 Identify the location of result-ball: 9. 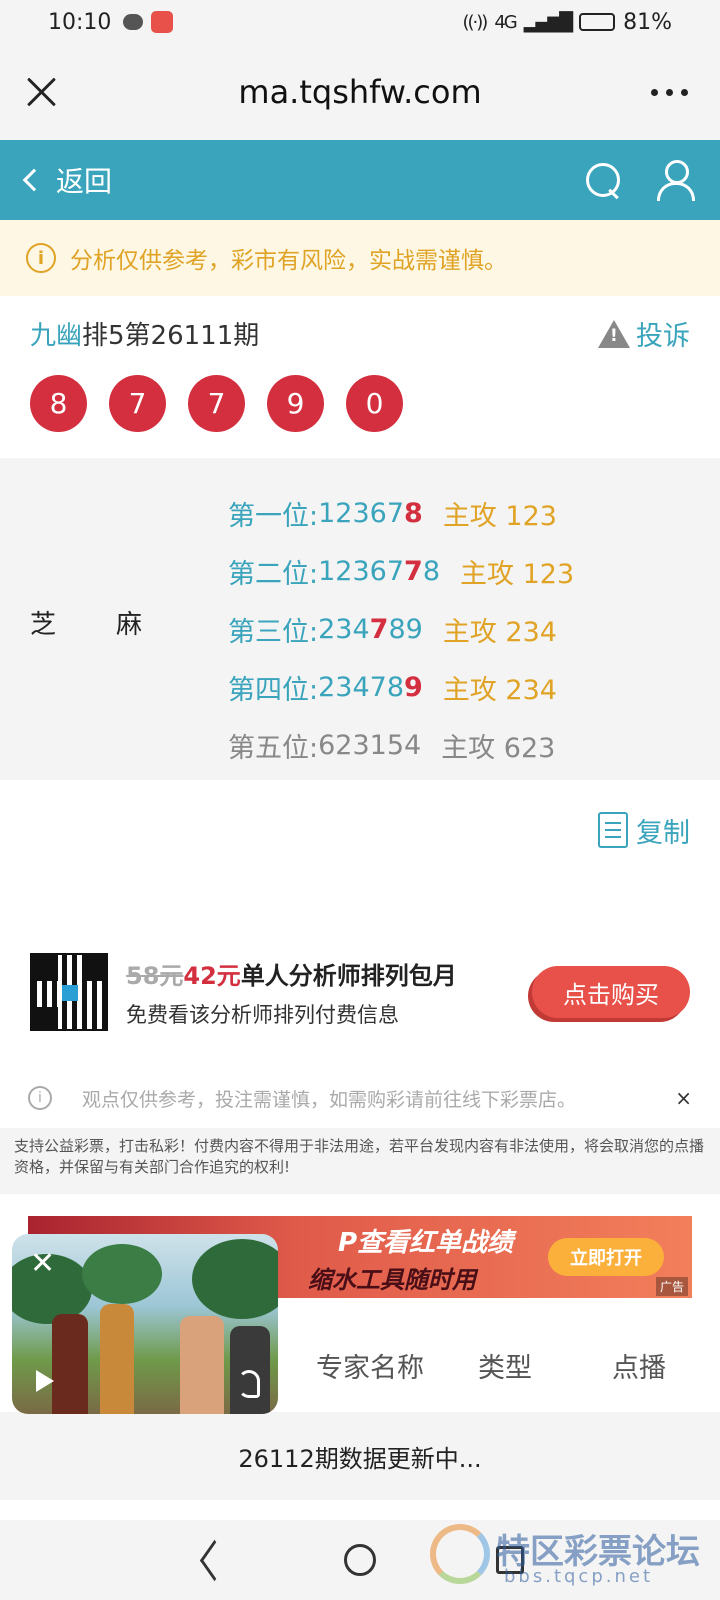
(295, 403).